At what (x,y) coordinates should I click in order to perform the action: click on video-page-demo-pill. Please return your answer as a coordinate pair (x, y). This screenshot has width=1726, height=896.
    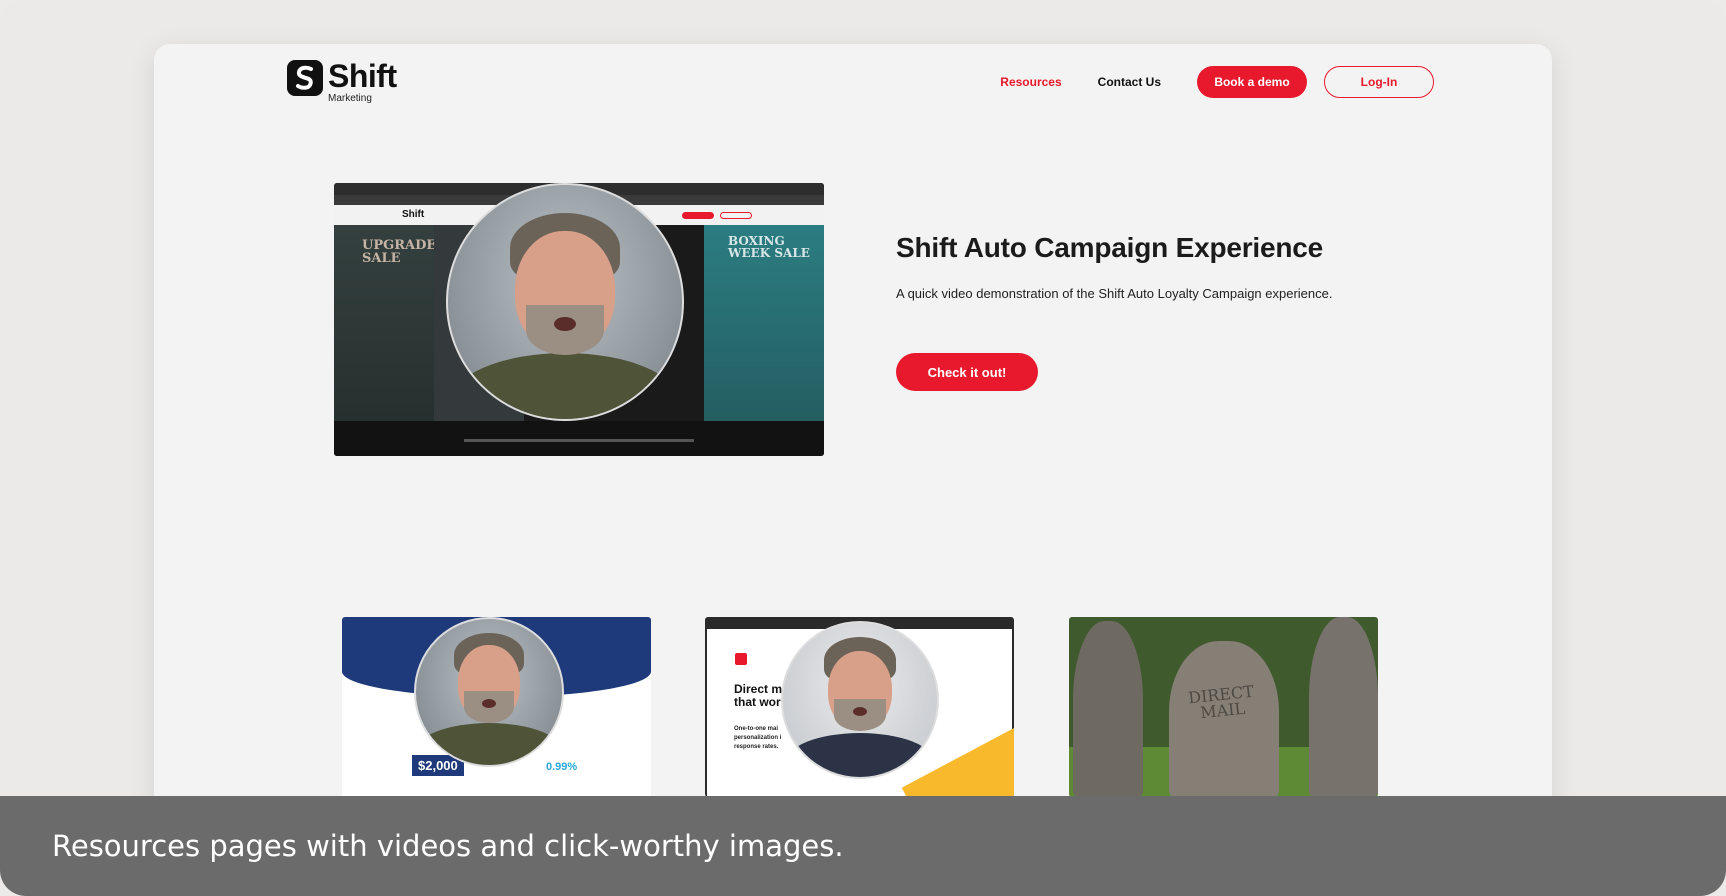
    Looking at the image, I should click on (698, 215).